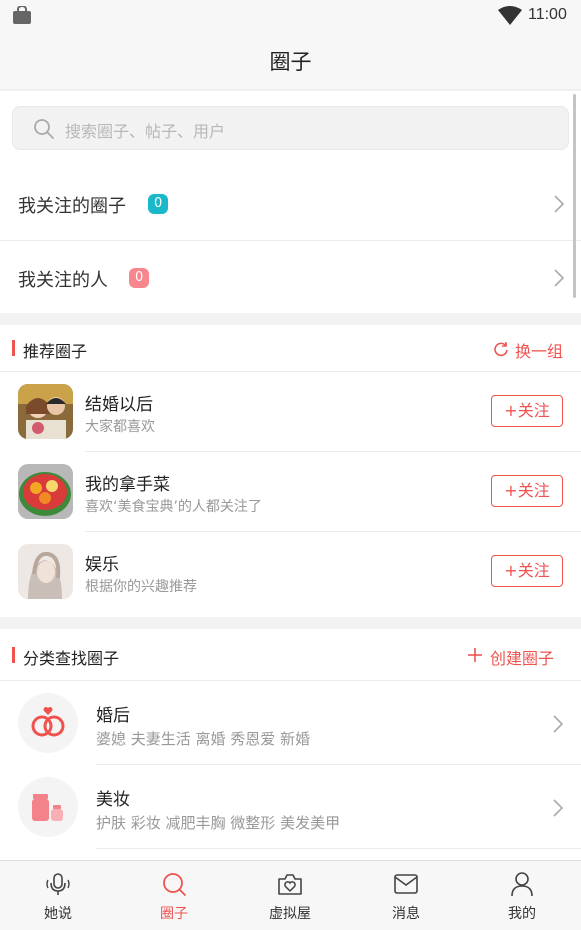  I want to click on fruit-plate-icon, so click(45, 491).